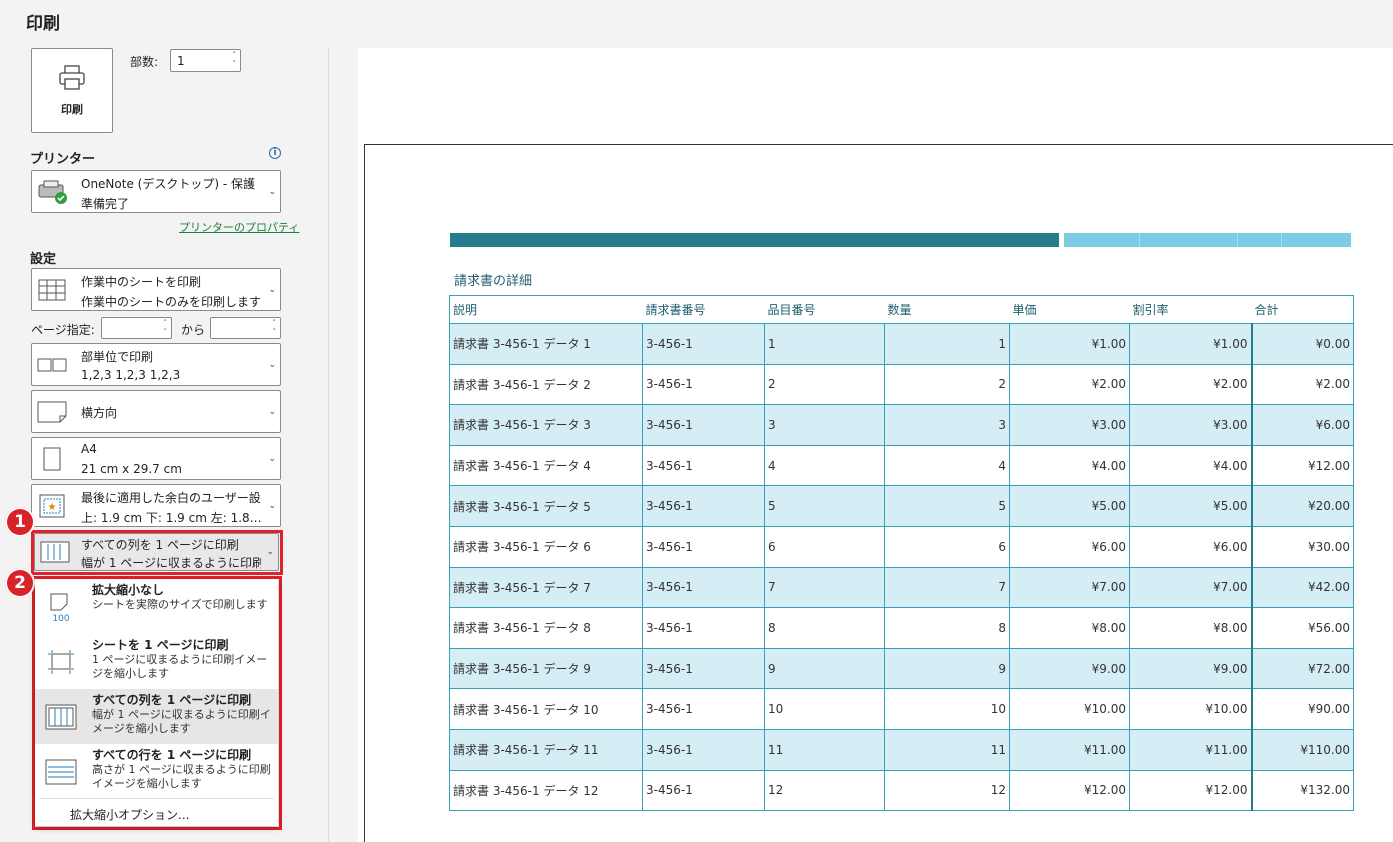 Image resolution: width=1393 pixels, height=842 pixels. I want to click on menu-item-desc: シートを実際のサイズで印刷します, so click(180, 604).